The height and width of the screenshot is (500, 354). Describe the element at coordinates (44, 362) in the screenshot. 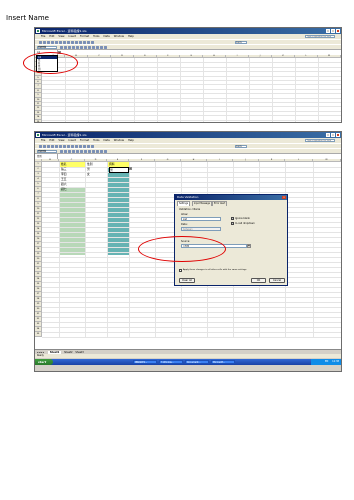

I see `start-button: start` at that location.